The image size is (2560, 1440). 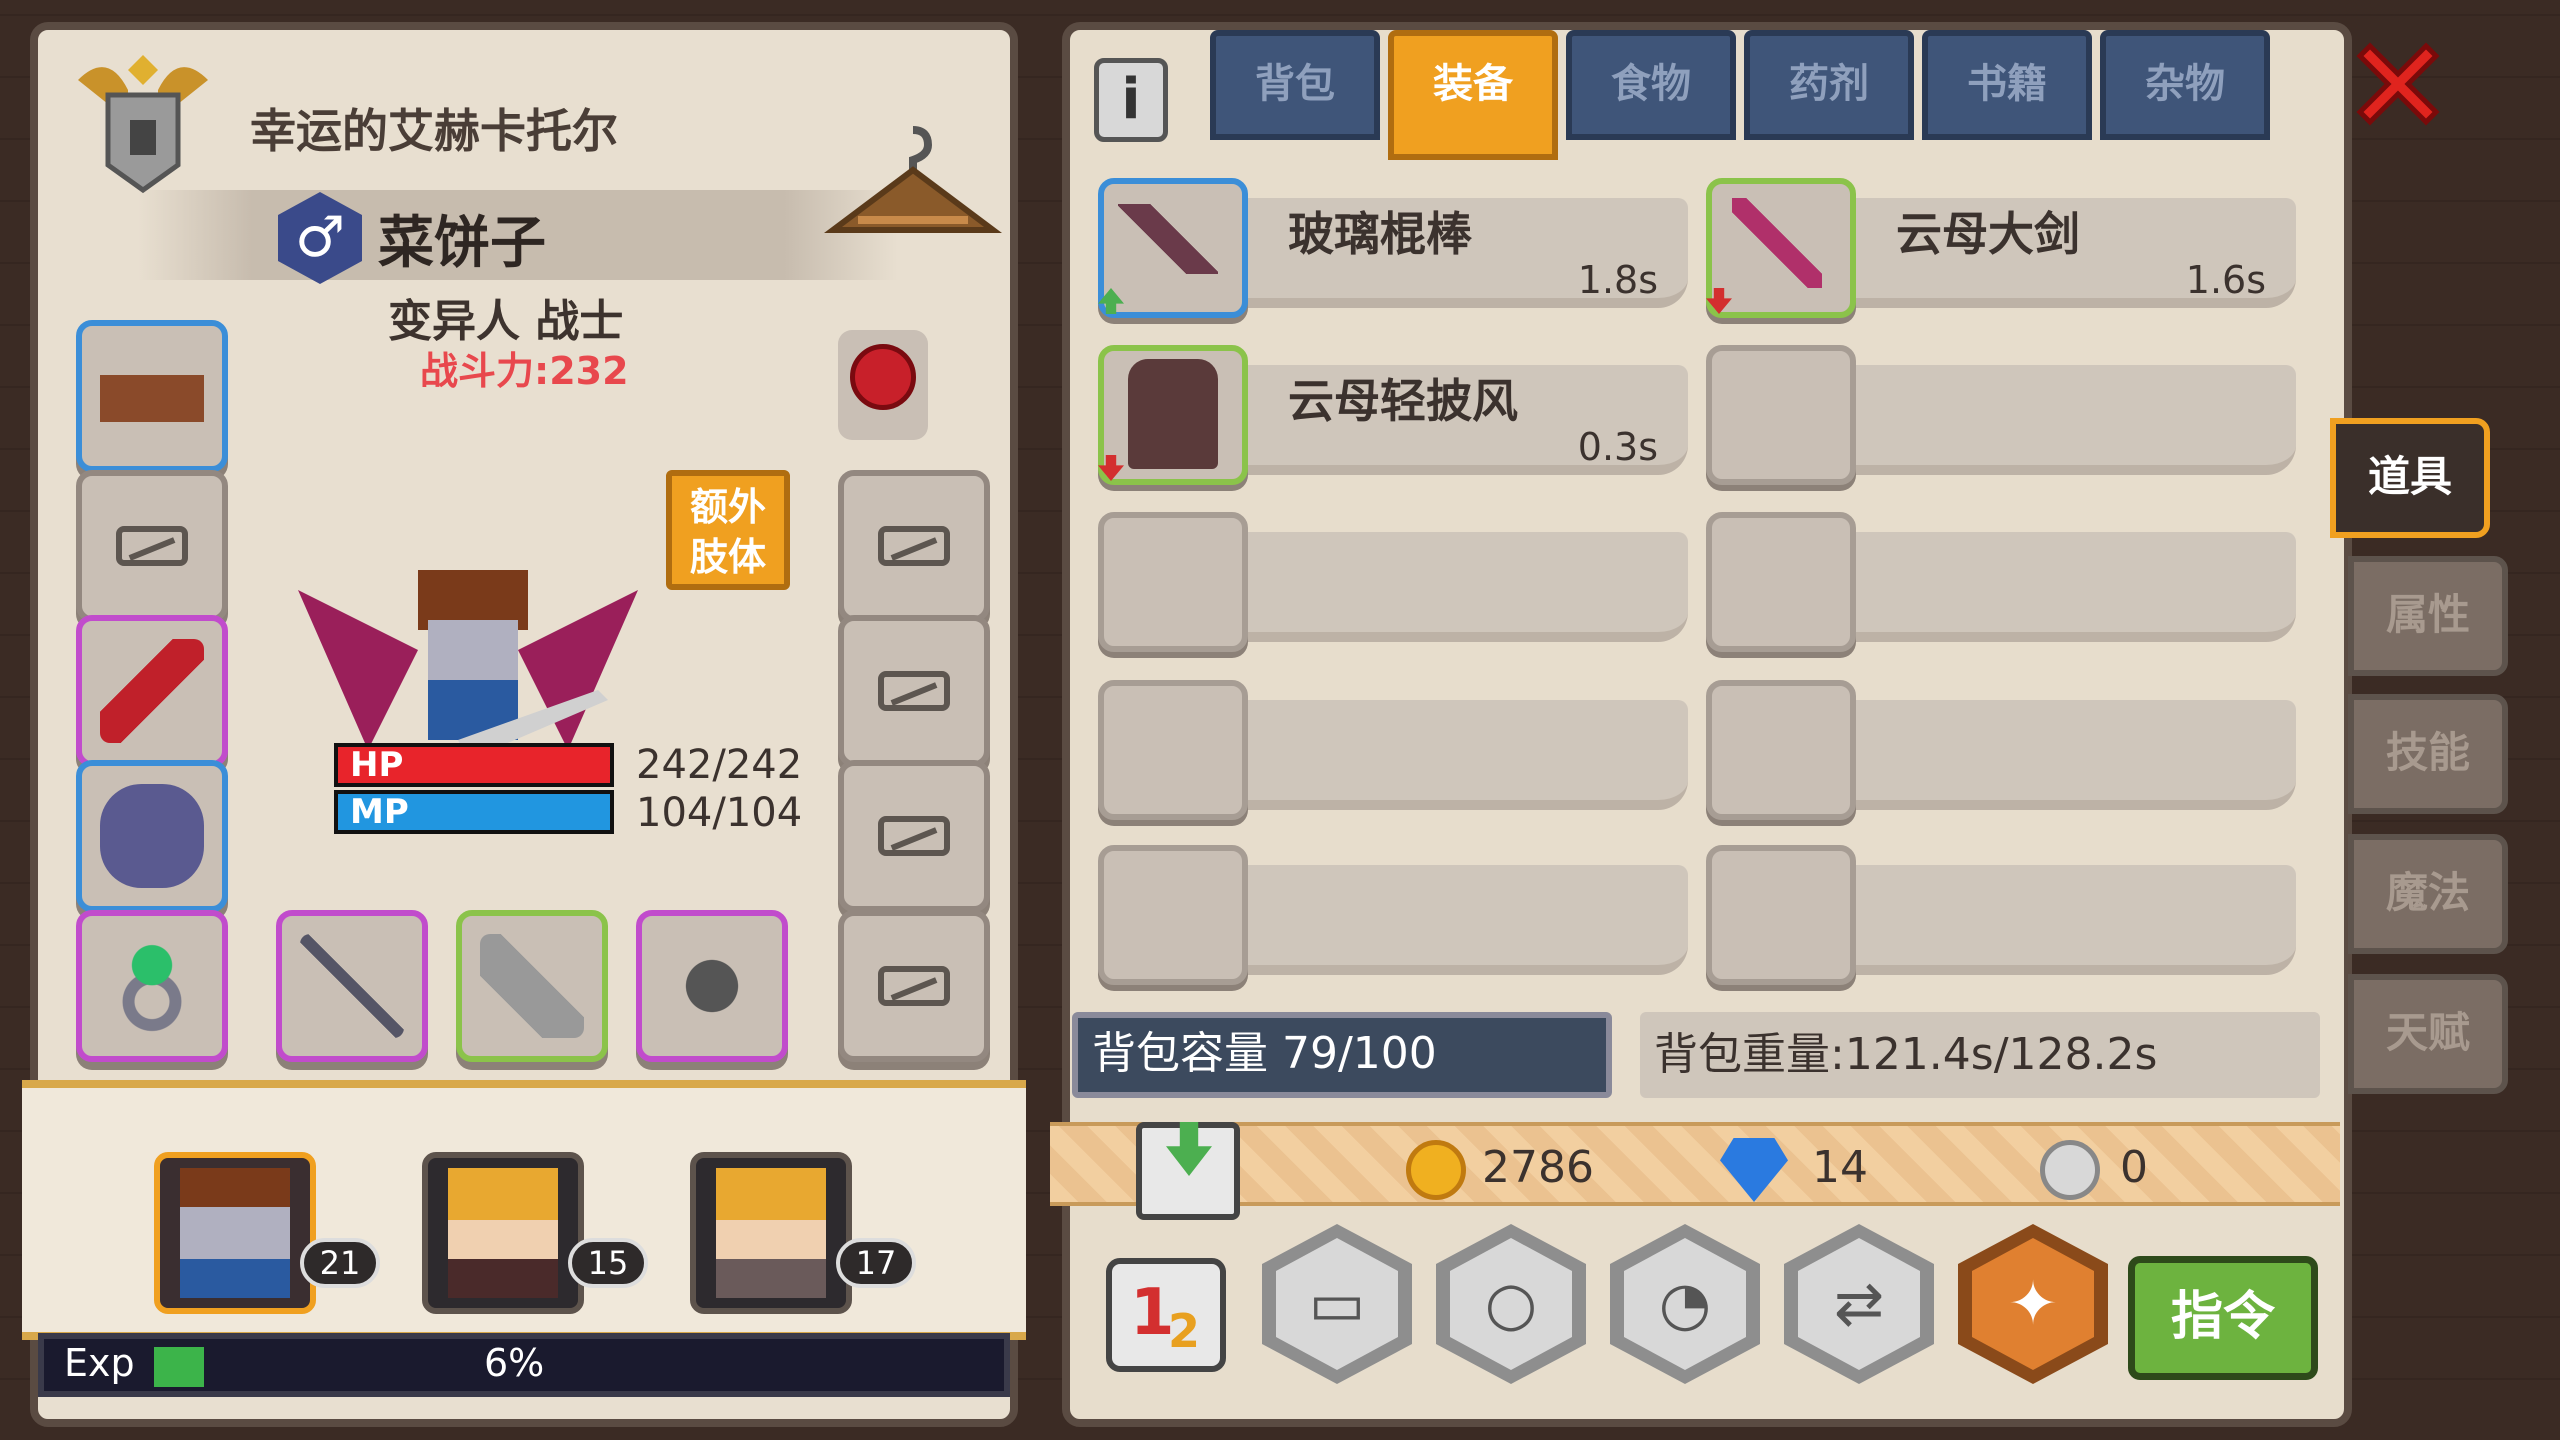 I want to click on red-wing-icon, so click(x=152, y=691).